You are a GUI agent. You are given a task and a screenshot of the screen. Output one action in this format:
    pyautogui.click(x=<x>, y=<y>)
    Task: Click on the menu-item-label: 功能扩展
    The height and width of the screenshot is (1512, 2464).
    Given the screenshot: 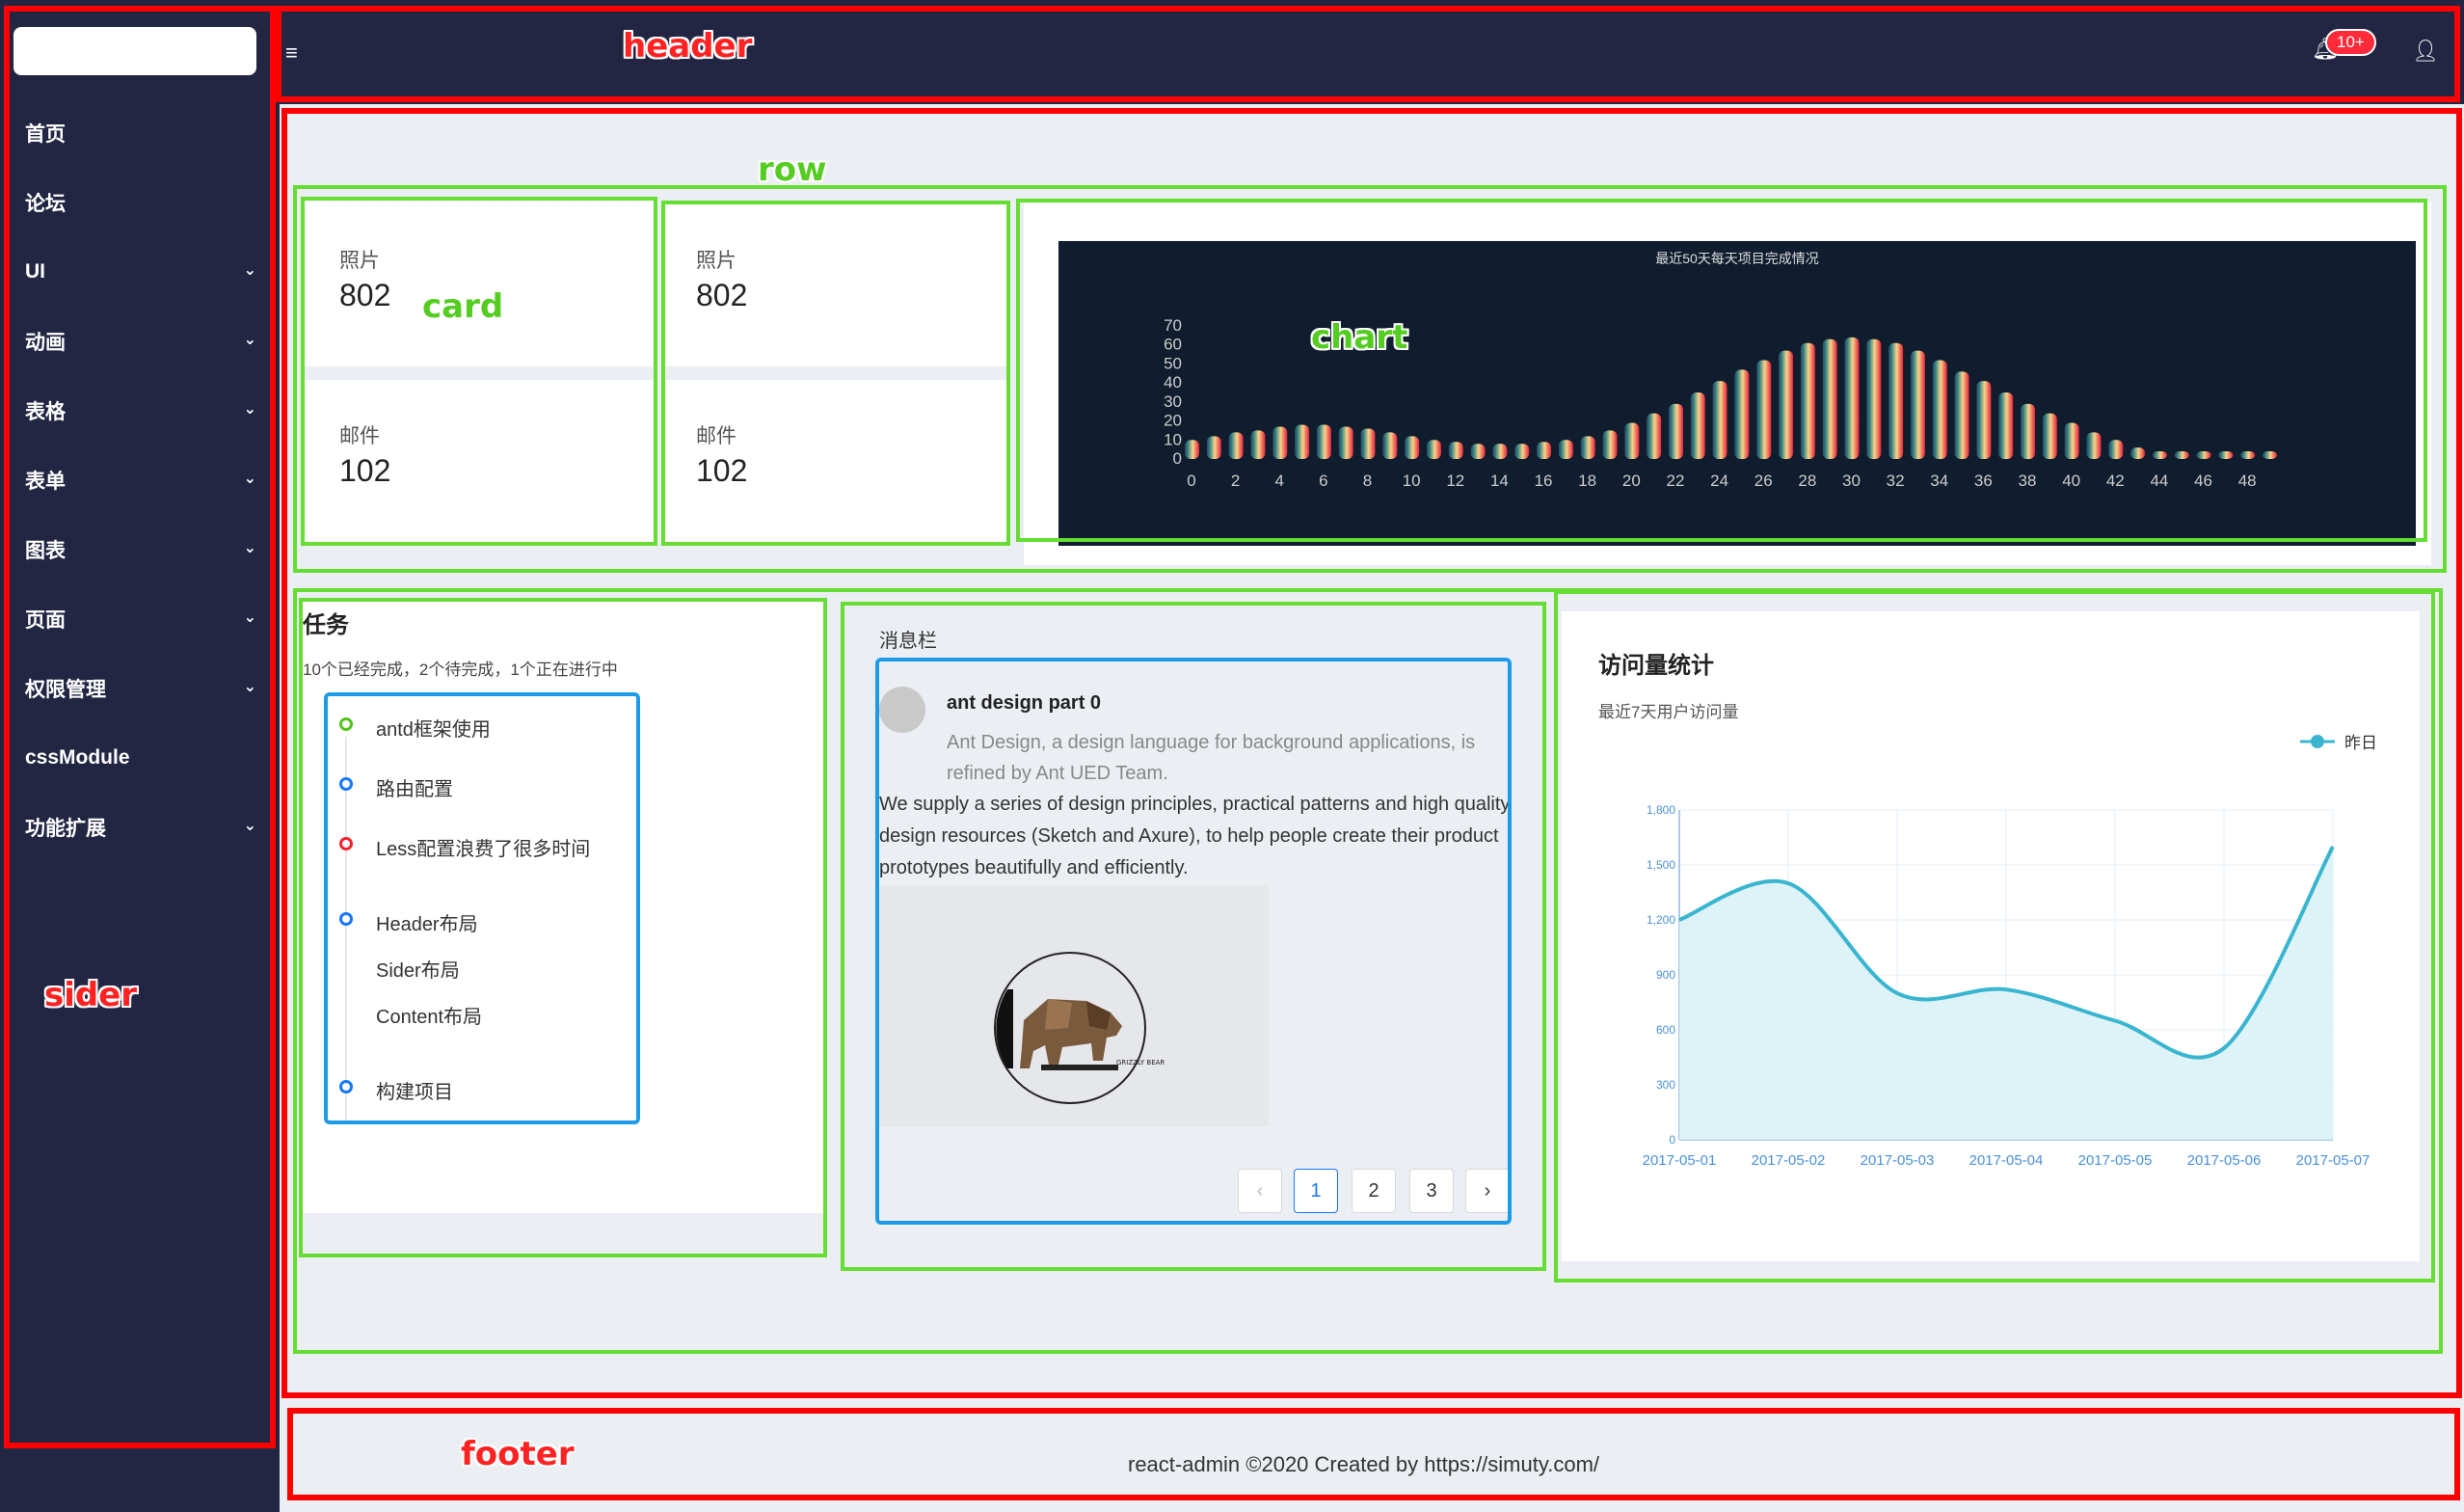 What is the action you would take?
    pyautogui.click(x=65, y=829)
    